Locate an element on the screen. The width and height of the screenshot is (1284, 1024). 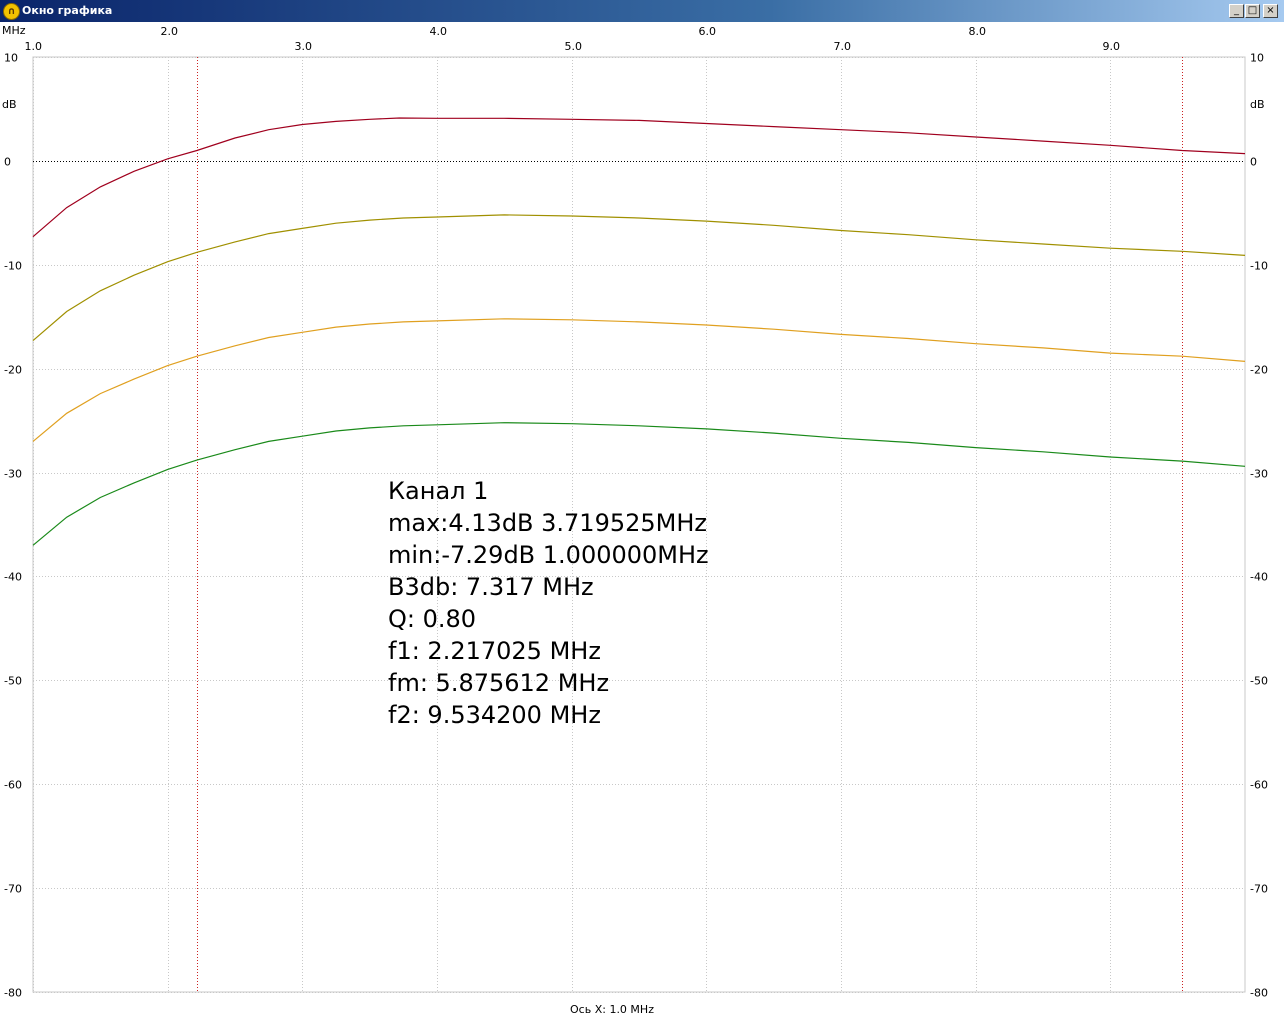
info-min: min:-7.29dB 1.000000MHz is located at coordinates (548, 555).